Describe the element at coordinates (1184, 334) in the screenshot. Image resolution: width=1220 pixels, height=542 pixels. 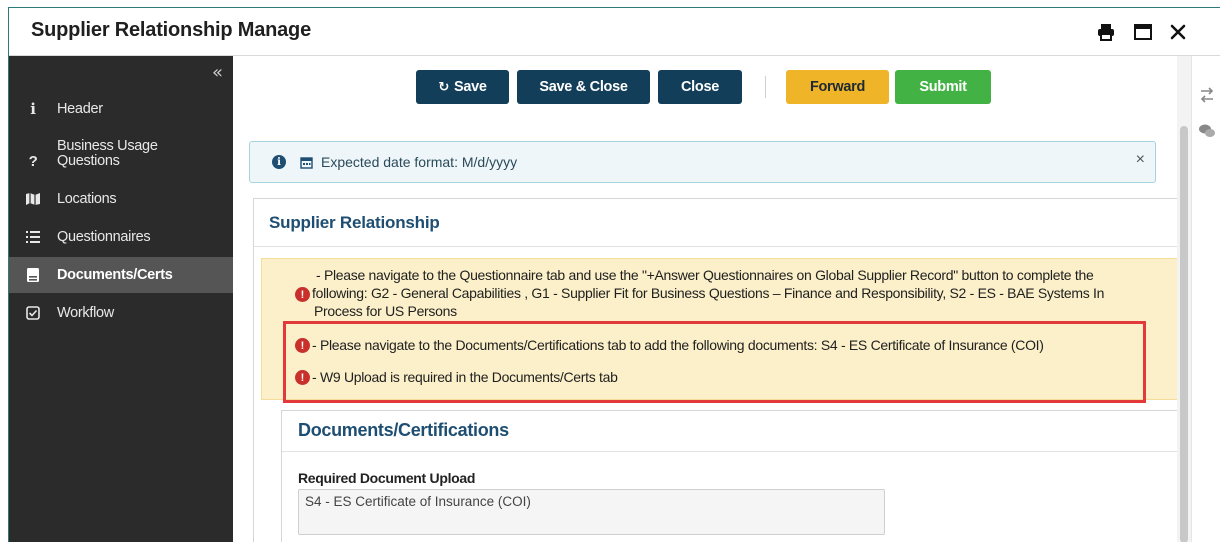
I see `scroll-thumb` at that location.